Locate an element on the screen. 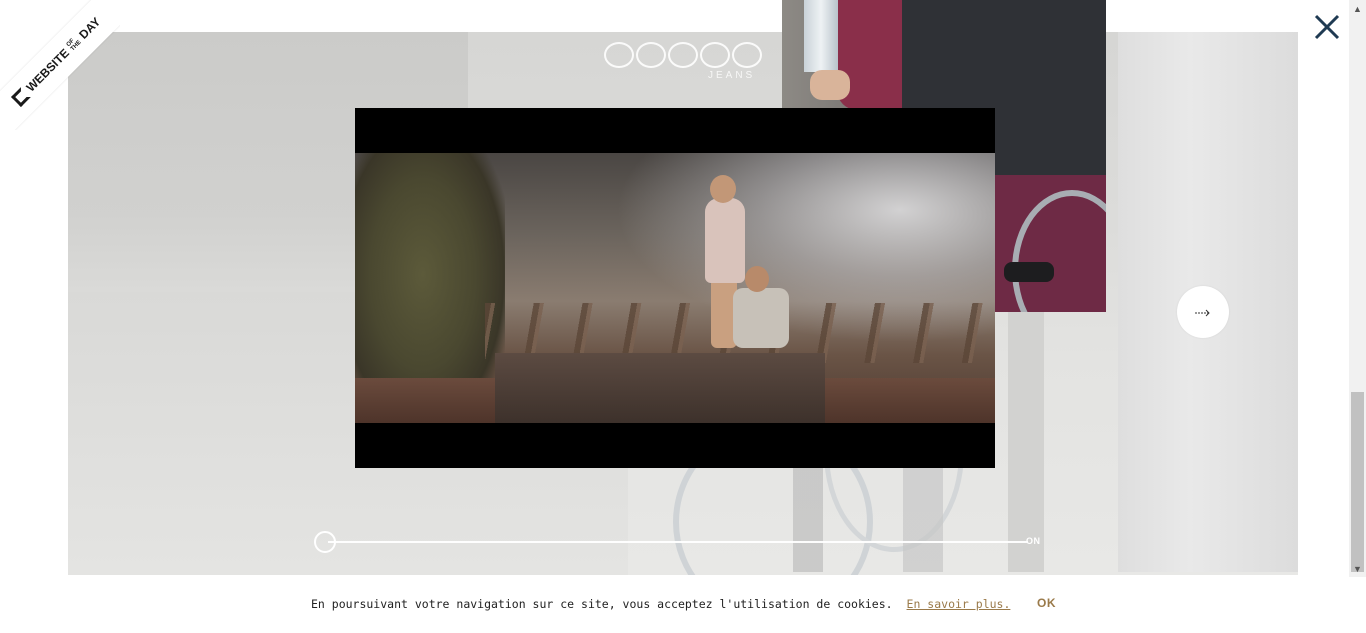 The height and width of the screenshot is (633, 1366). sound-toggle-label: ON is located at coordinates (1033, 541).